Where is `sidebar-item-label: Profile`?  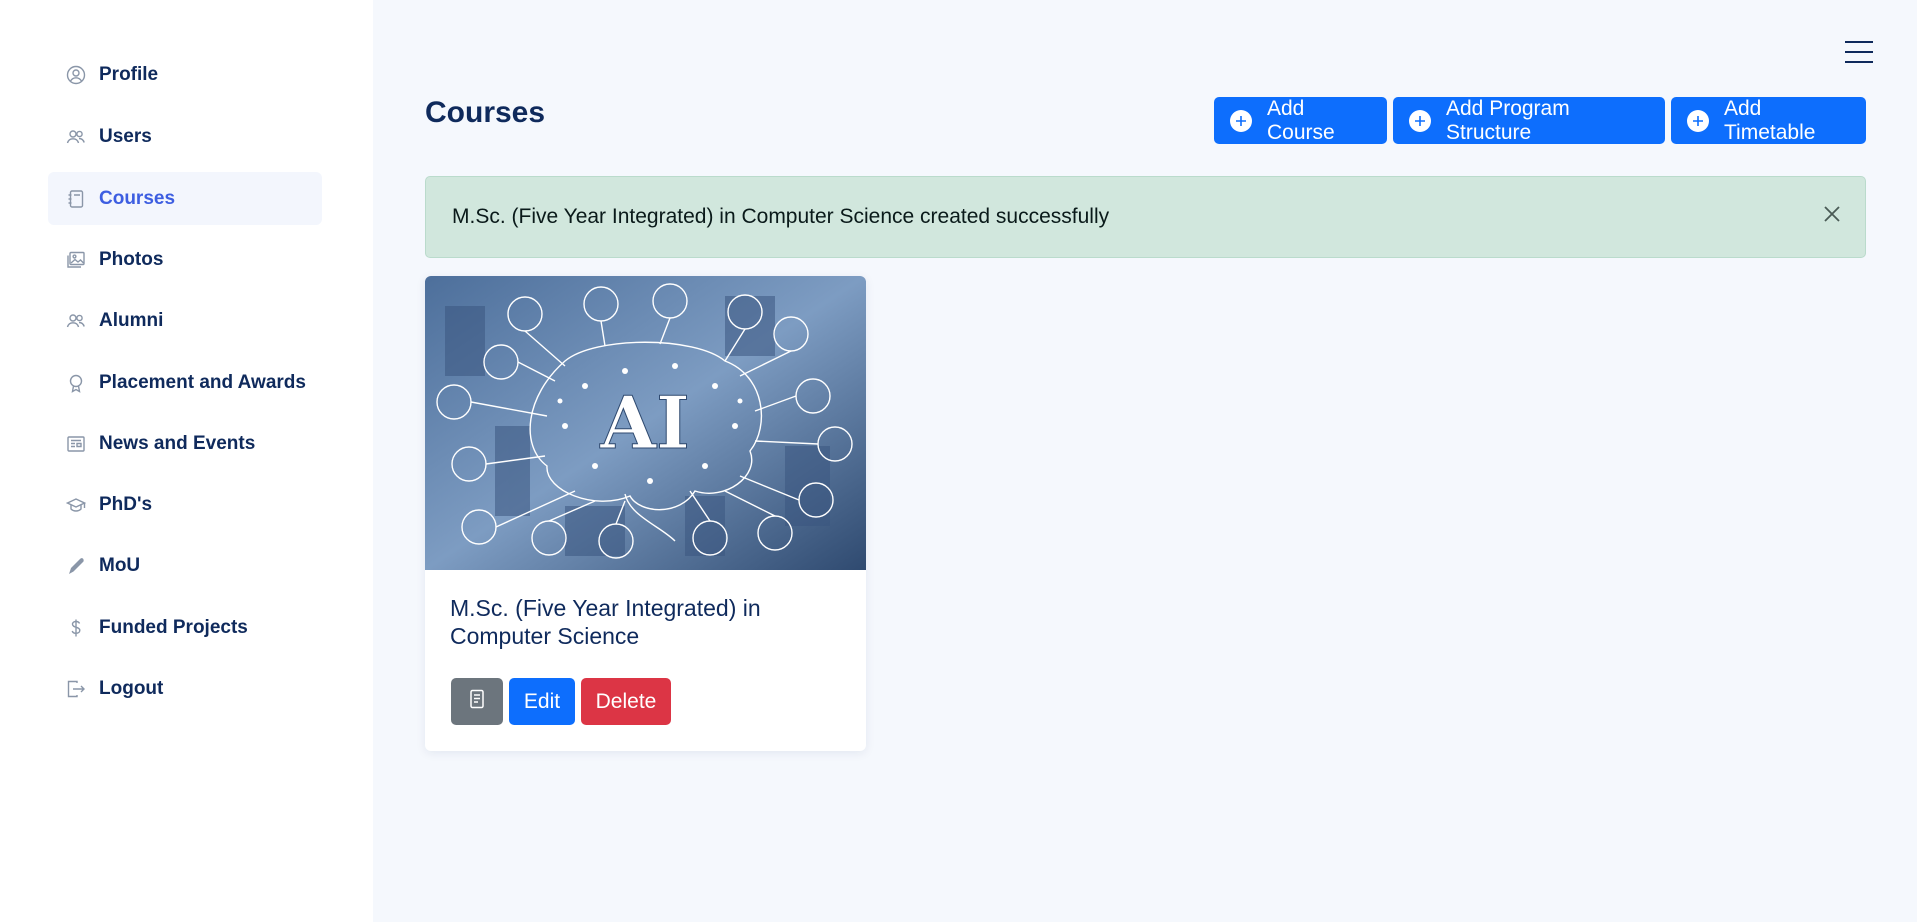 sidebar-item-label: Profile is located at coordinates (129, 74).